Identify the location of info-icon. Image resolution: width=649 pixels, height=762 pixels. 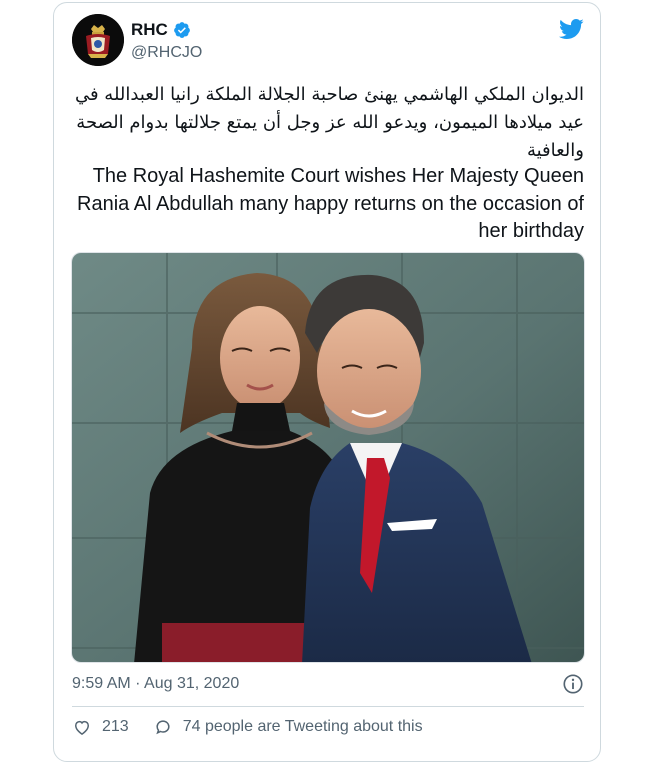
(573, 684).